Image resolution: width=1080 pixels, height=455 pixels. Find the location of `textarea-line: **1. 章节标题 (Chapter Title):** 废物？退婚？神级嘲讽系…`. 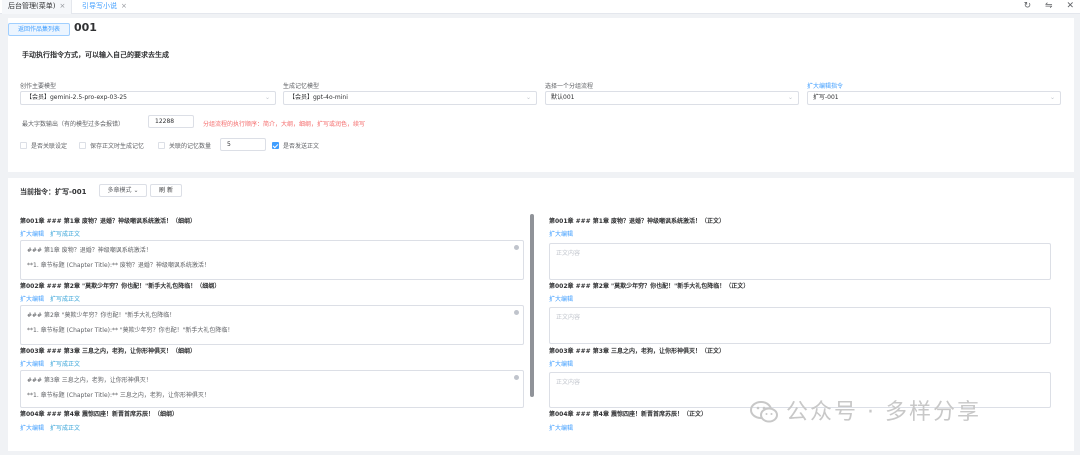

textarea-line: **1. 章节标题 (Chapter Title):** 废物？退婚？神级嘲讽系… is located at coordinates (118, 265).